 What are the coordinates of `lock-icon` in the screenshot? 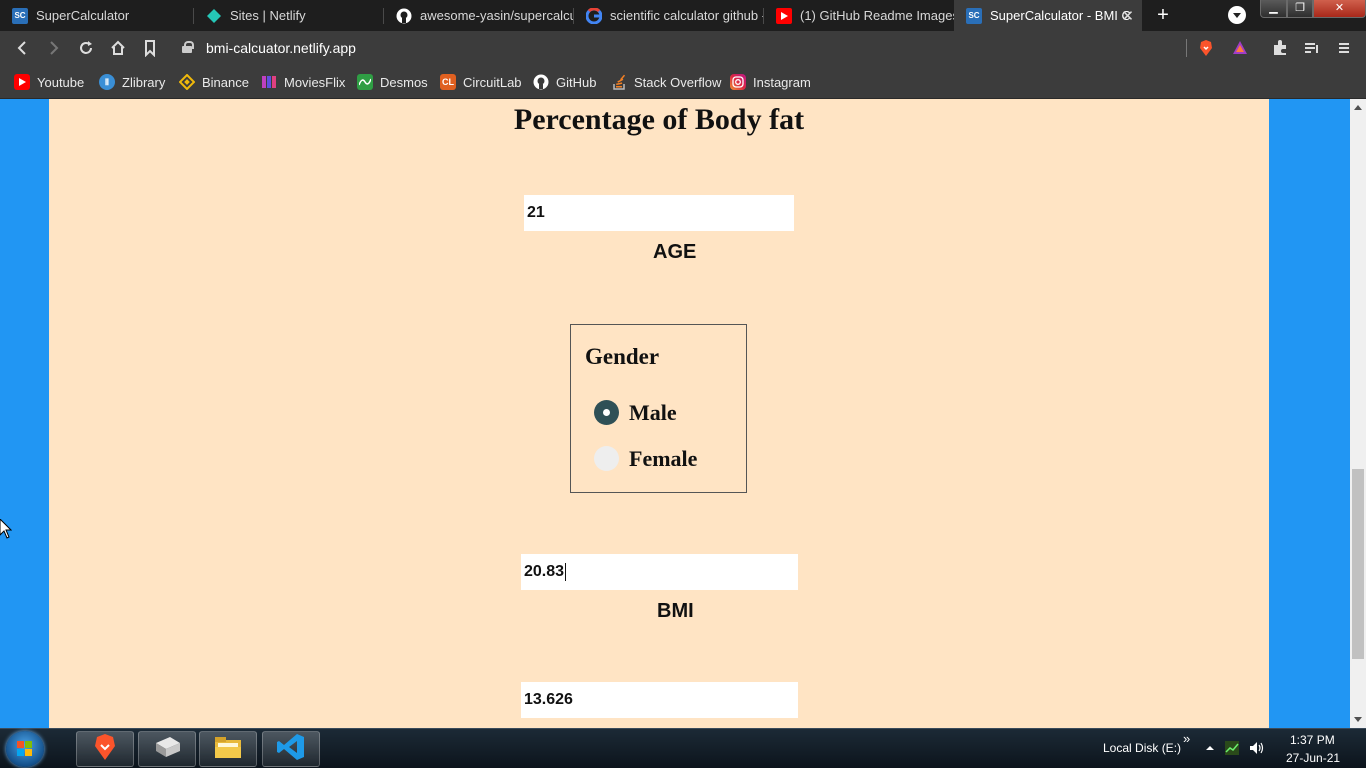 It's located at (188, 47).